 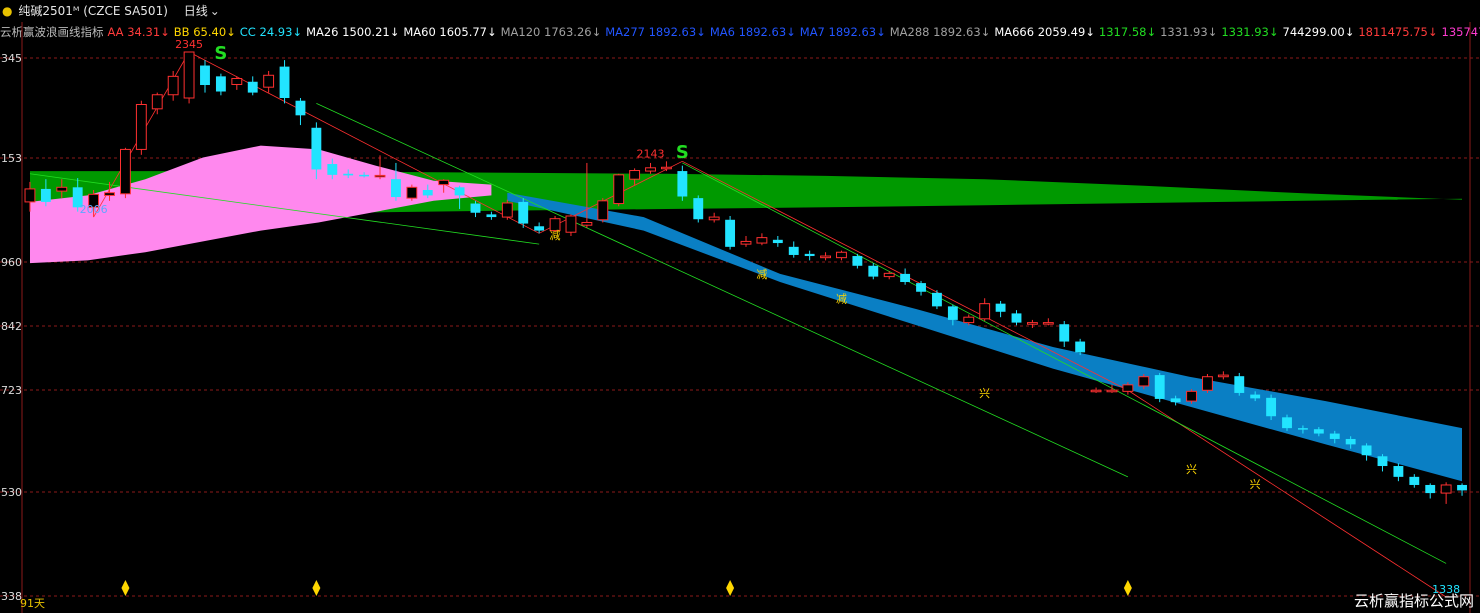 What do you see at coordinates (11, 492) in the screenshot?
I see `y-tick-label: 530` at bounding box center [11, 492].